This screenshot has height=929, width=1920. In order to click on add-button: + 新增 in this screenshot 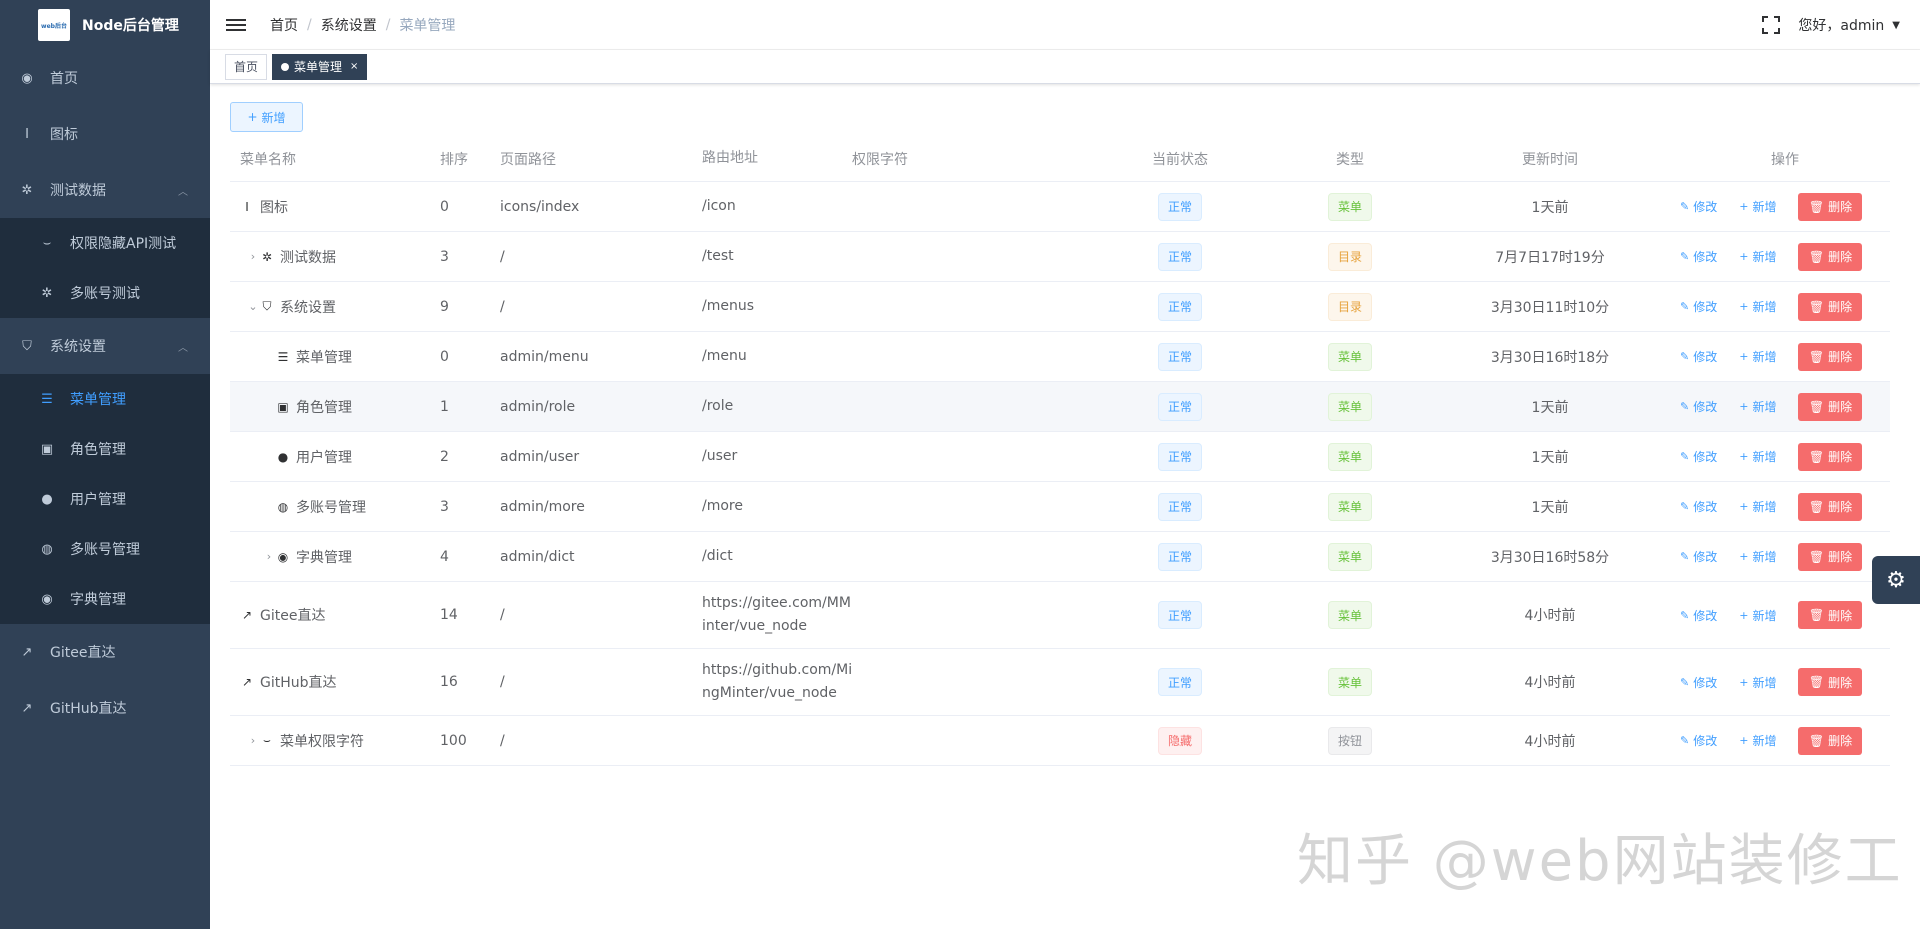, I will do `click(266, 117)`.